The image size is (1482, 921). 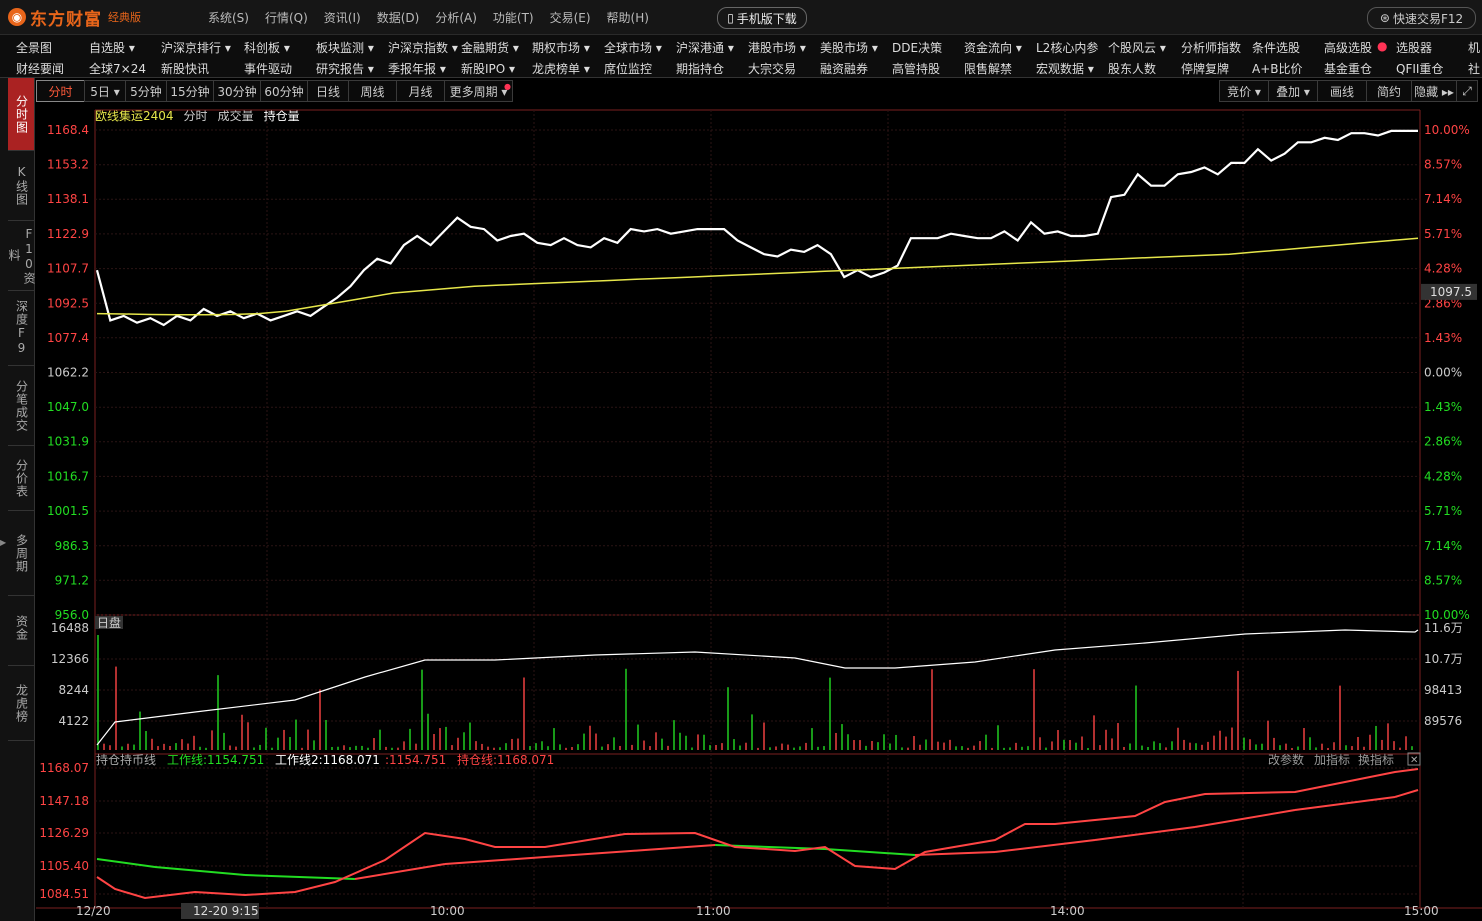 I want to click on nav-row1-item-18: 高级选股, so click(x=1348, y=47).